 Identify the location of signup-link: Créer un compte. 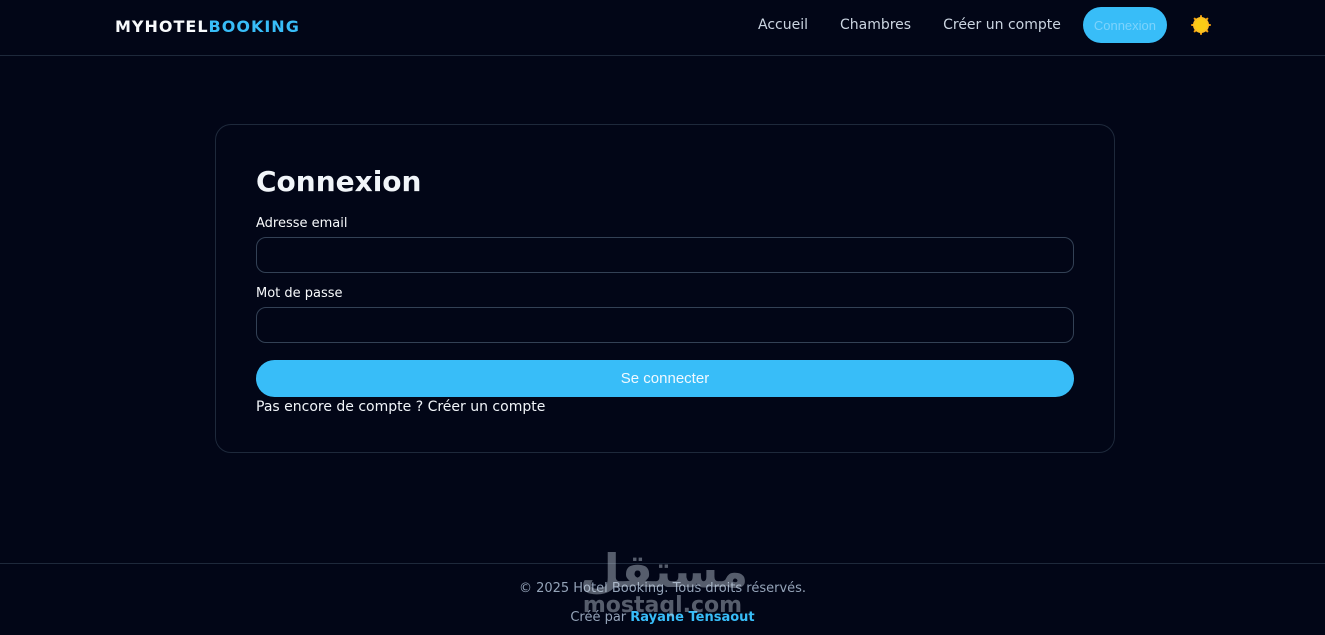
(487, 407).